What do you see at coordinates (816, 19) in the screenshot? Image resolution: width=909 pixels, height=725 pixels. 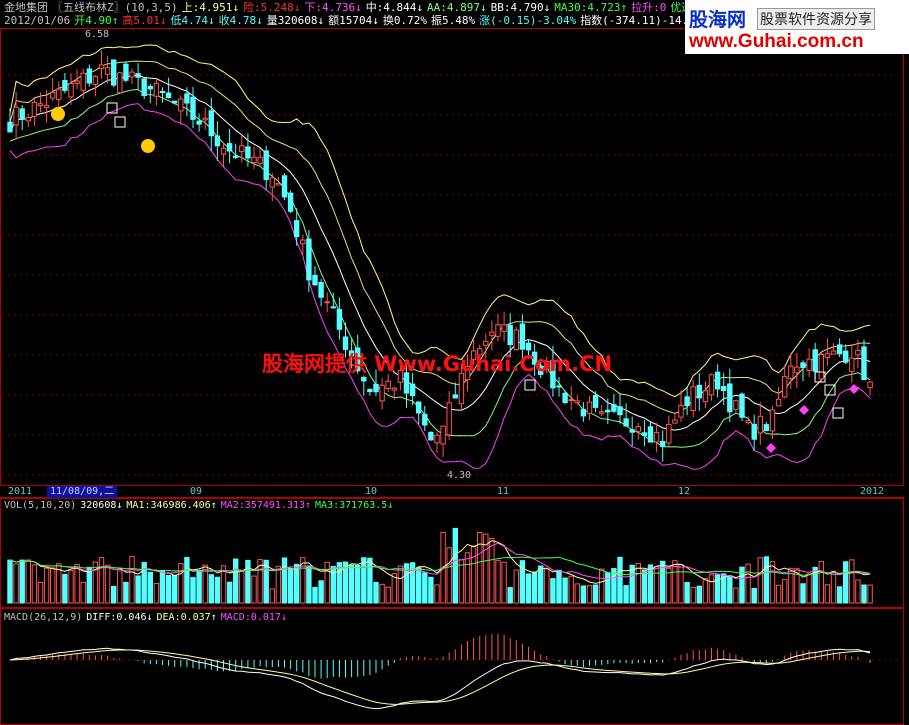 I see `logo-slogan: 股票软件资源分享` at bounding box center [816, 19].